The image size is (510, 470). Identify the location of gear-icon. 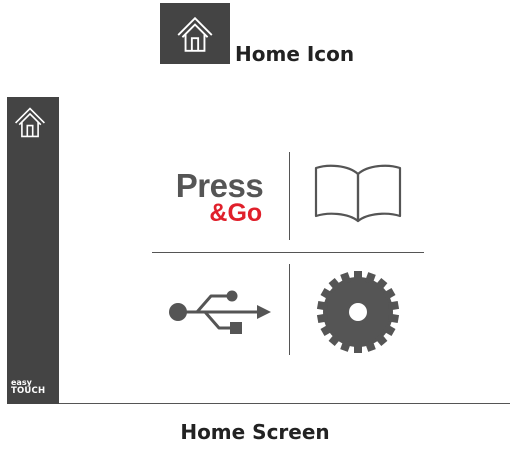
(358, 312).